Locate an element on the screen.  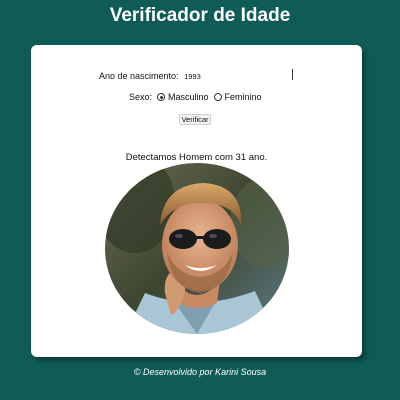
radio-feminino is located at coordinates (217, 97).